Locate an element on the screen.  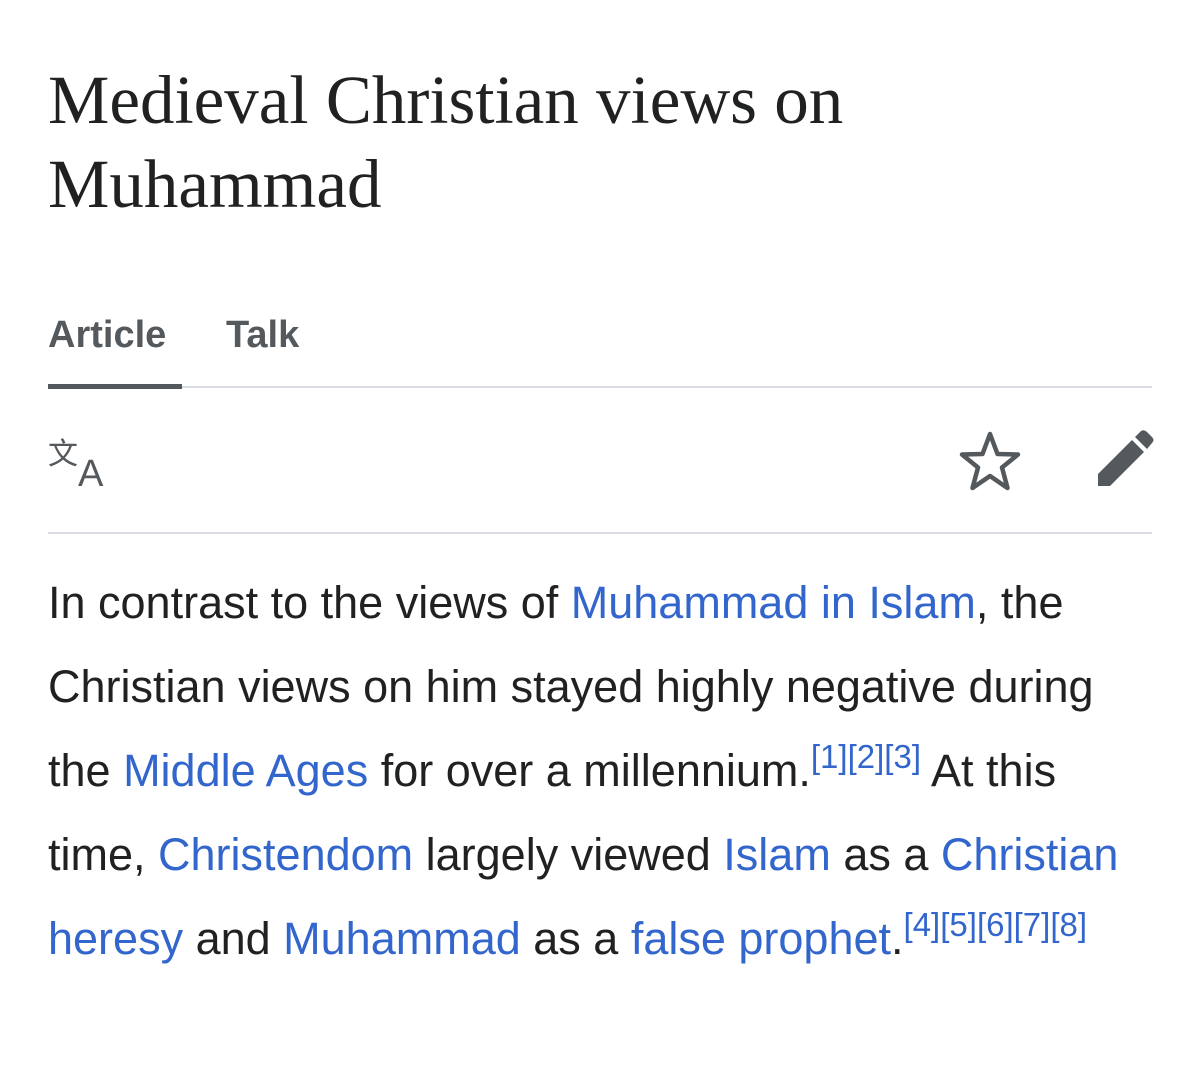
citation-link: [3] is located at coordinates (902, 756).